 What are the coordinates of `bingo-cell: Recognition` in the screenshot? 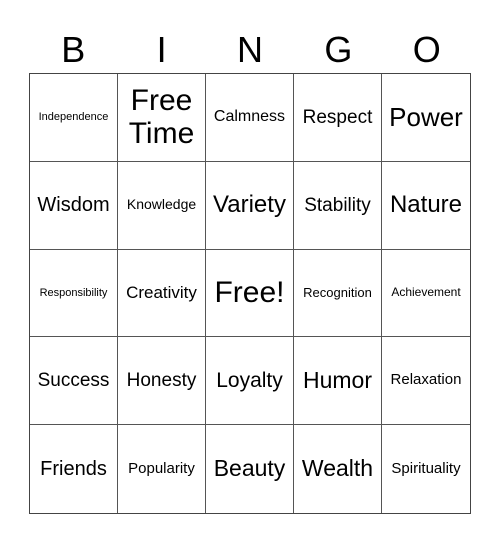 It's located at (338, 293).